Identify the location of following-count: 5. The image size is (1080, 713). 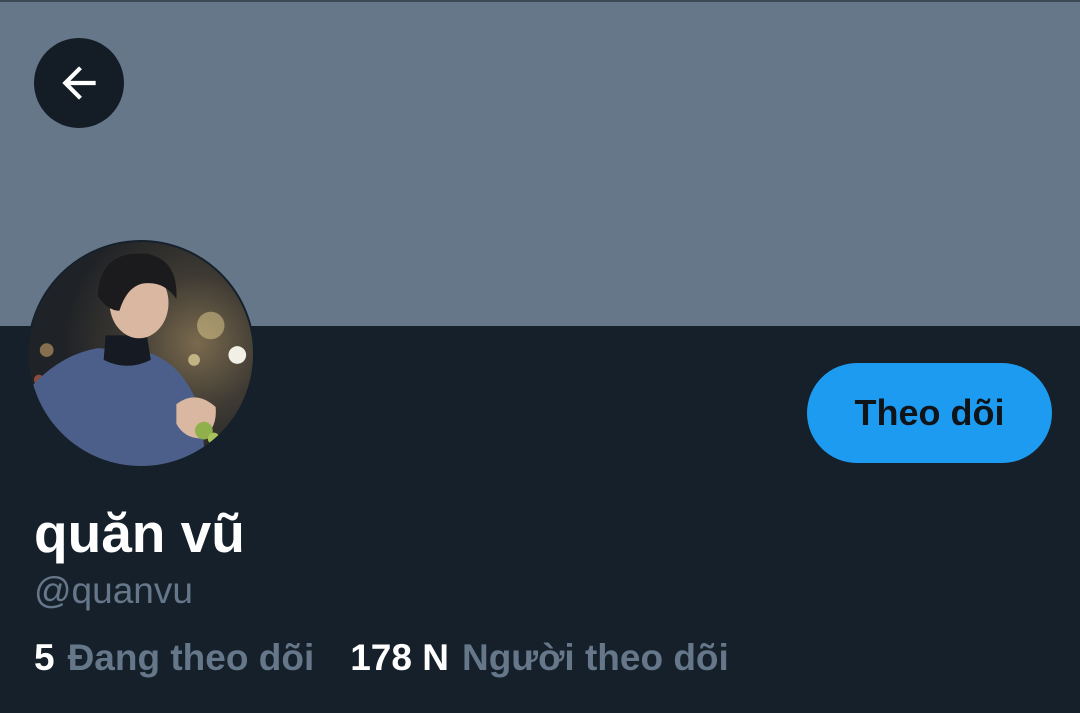
(44, 657).